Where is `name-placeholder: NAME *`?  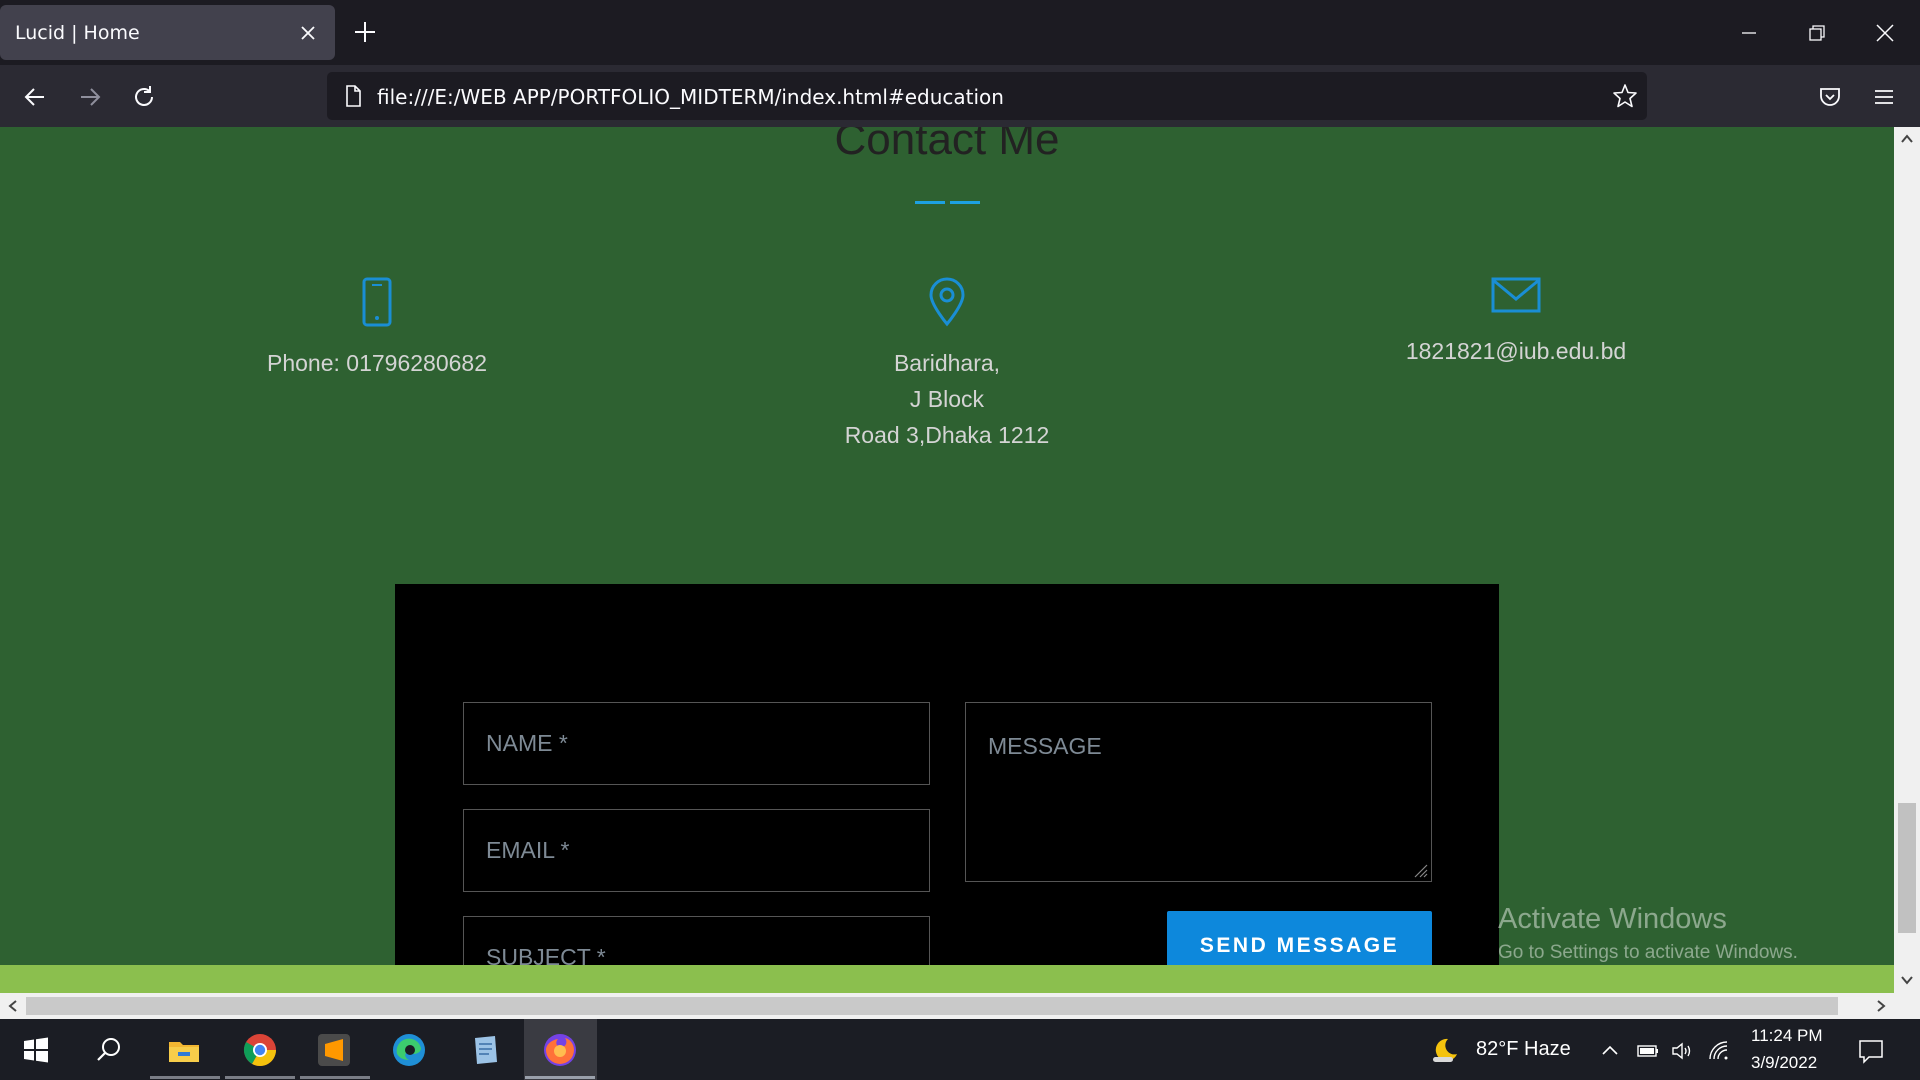
name-placeholder: NAME * is located at coordinates (527, 743).